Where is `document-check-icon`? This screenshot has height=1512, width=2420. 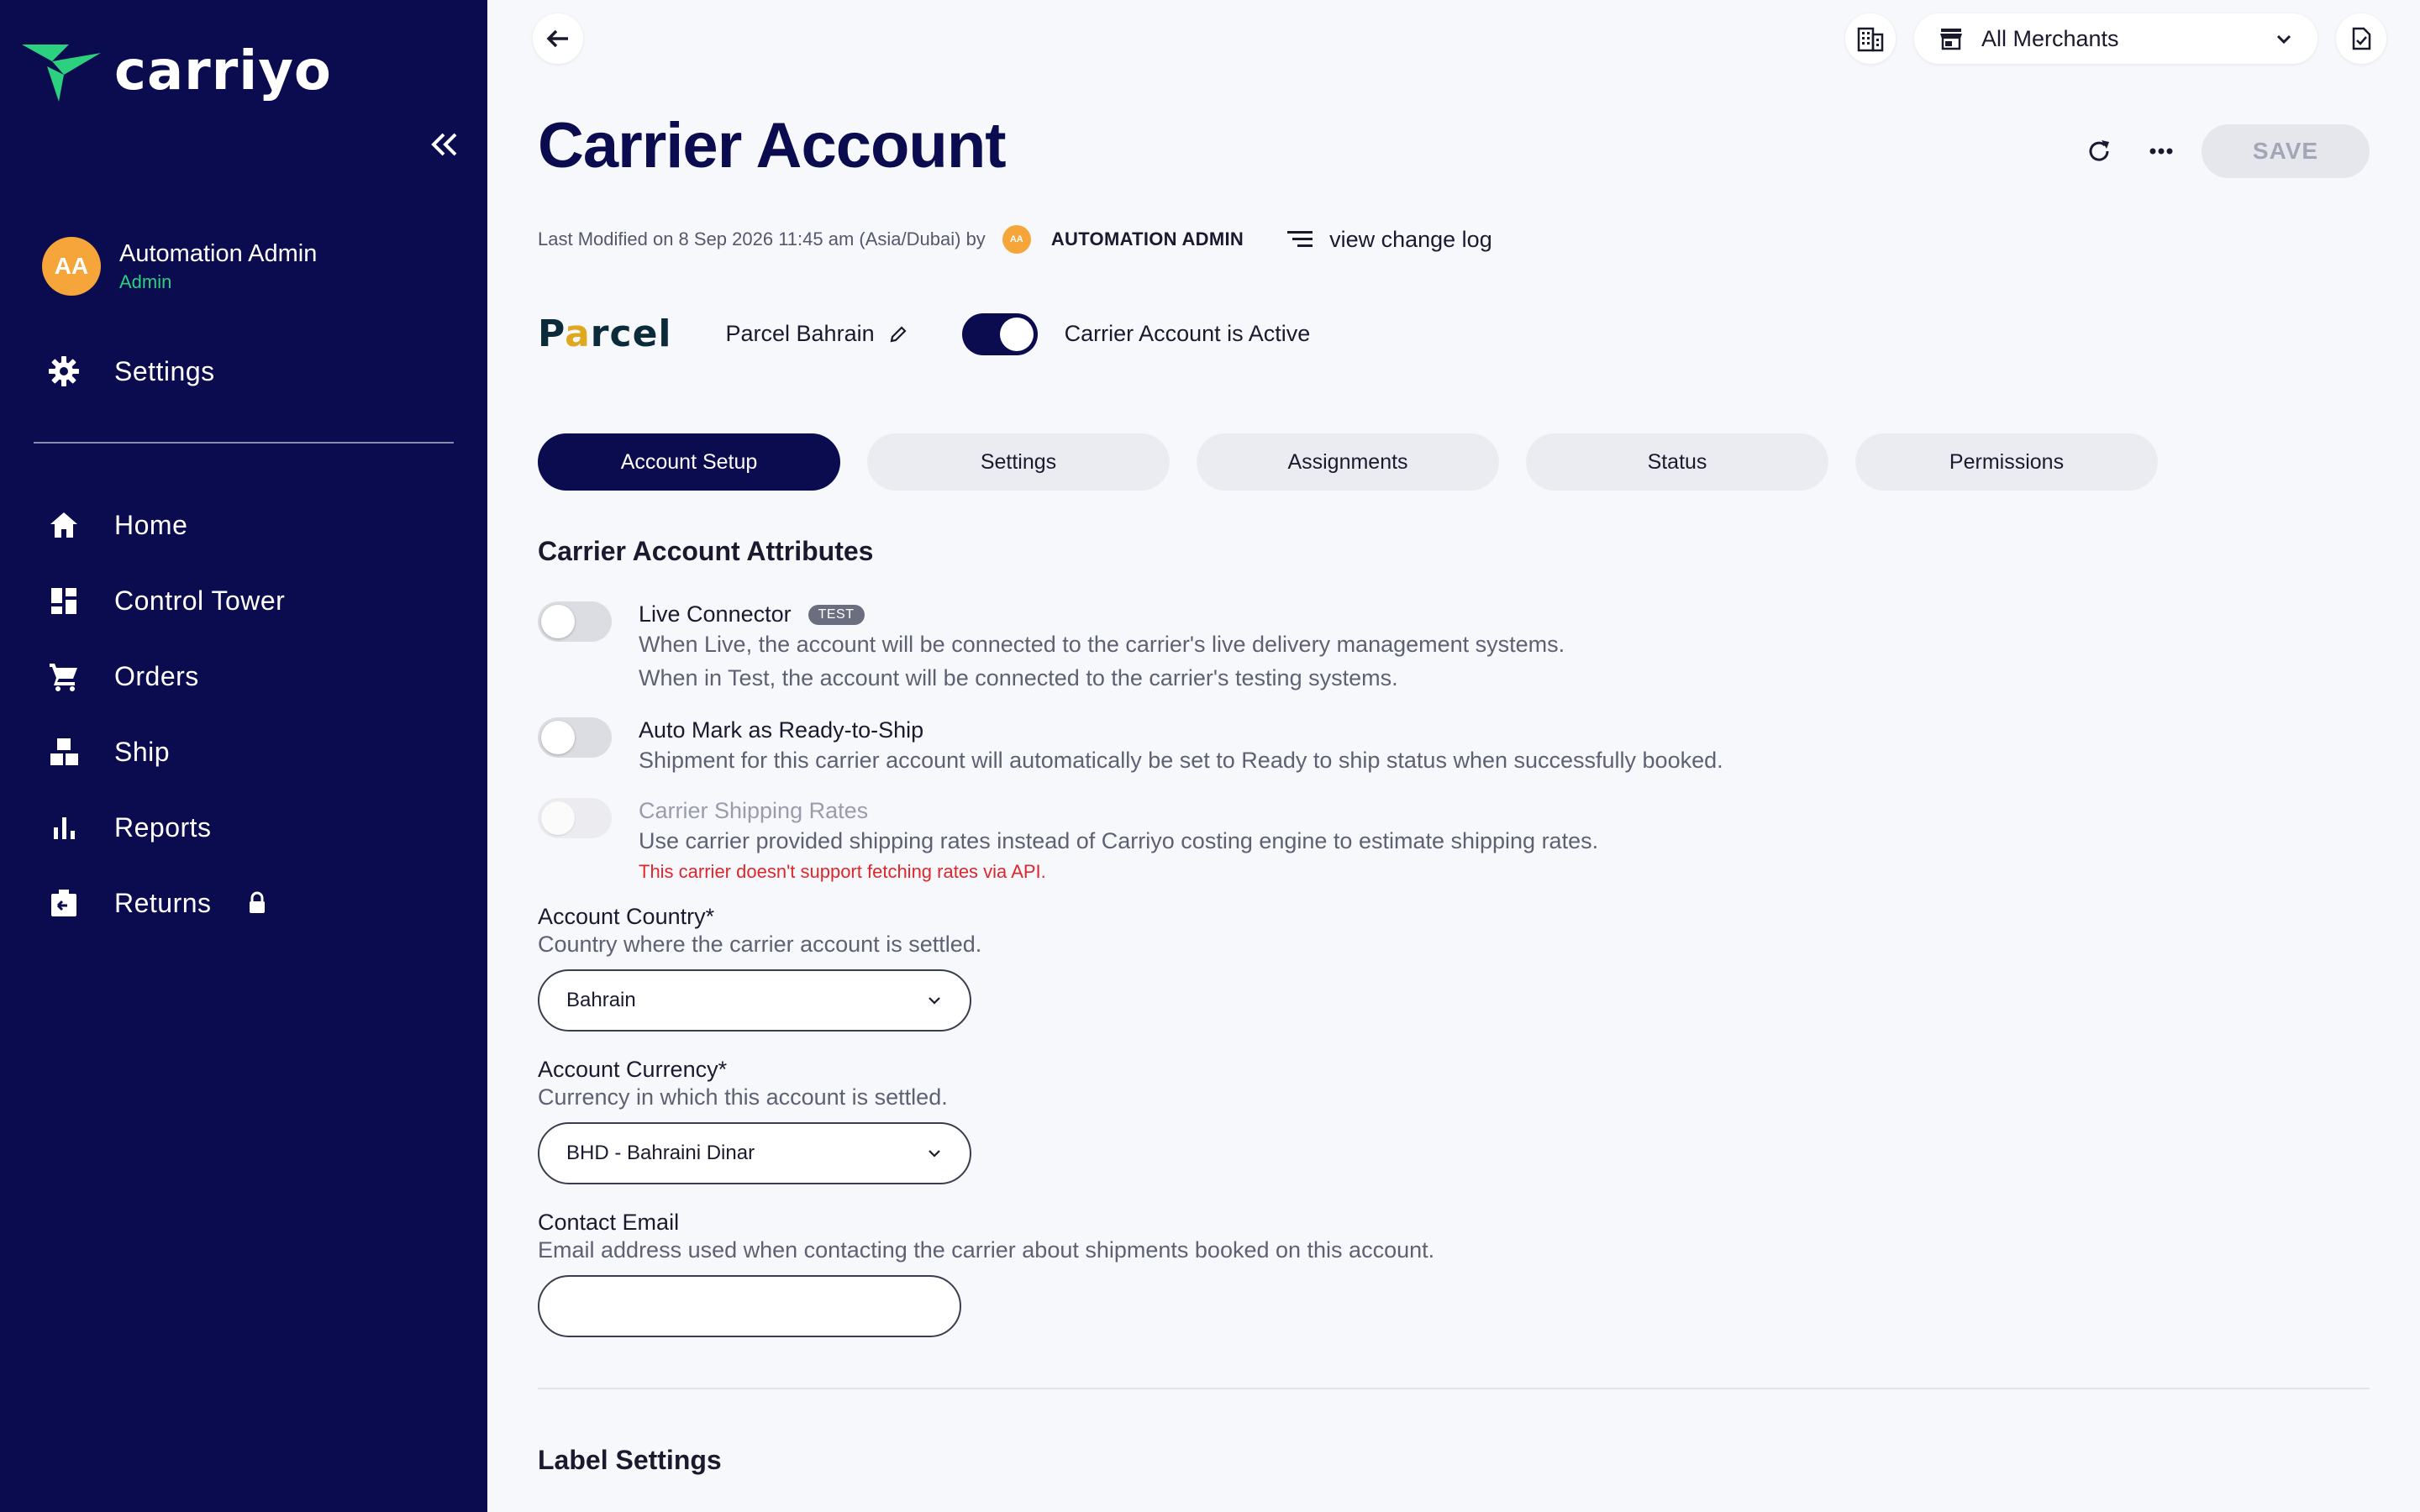 document-check-icon is located at coordinates (2361, 38).